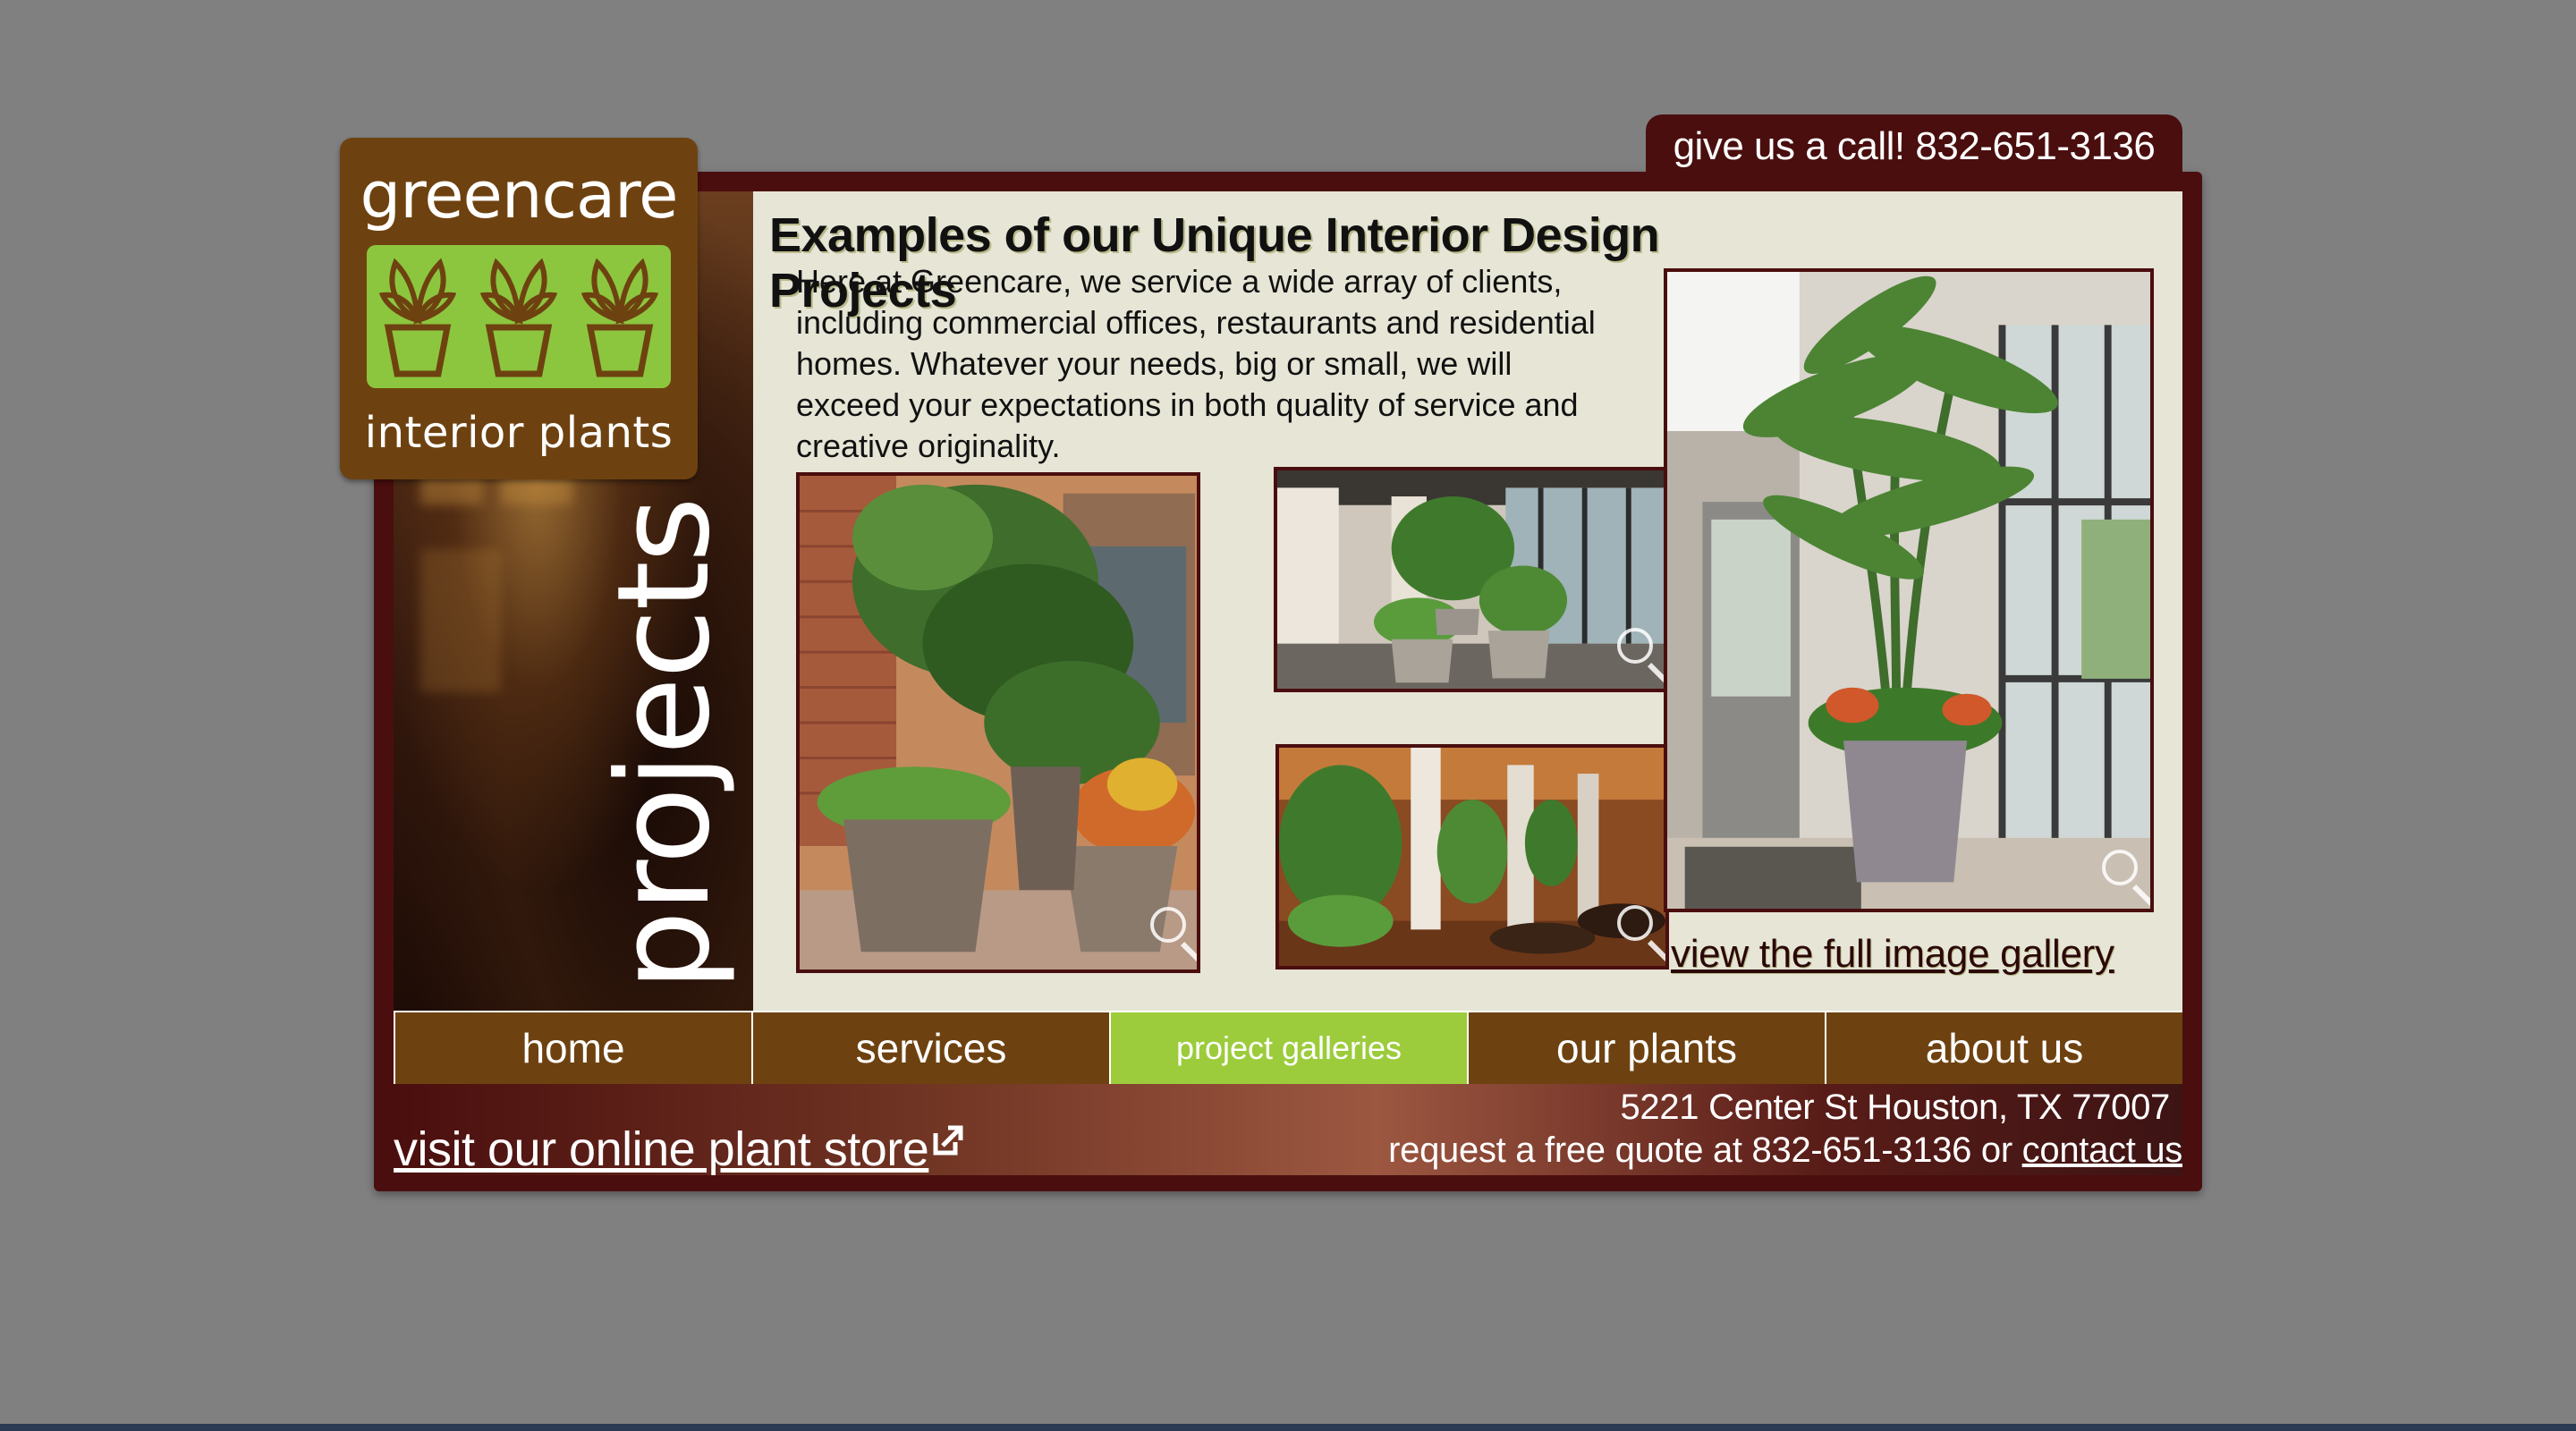  Describe the element at coordinates (519, 195) in the screenshot. I see `logo-title: greencare` at that location.